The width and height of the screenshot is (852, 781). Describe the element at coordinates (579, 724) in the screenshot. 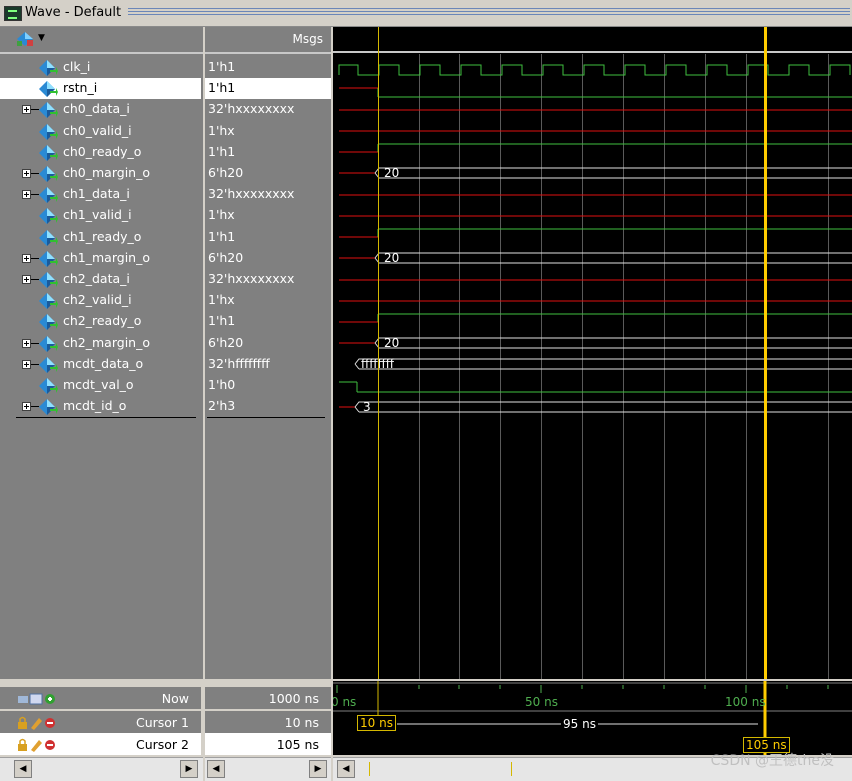

I see `cursor-delta-label: 95 ns` at that location.